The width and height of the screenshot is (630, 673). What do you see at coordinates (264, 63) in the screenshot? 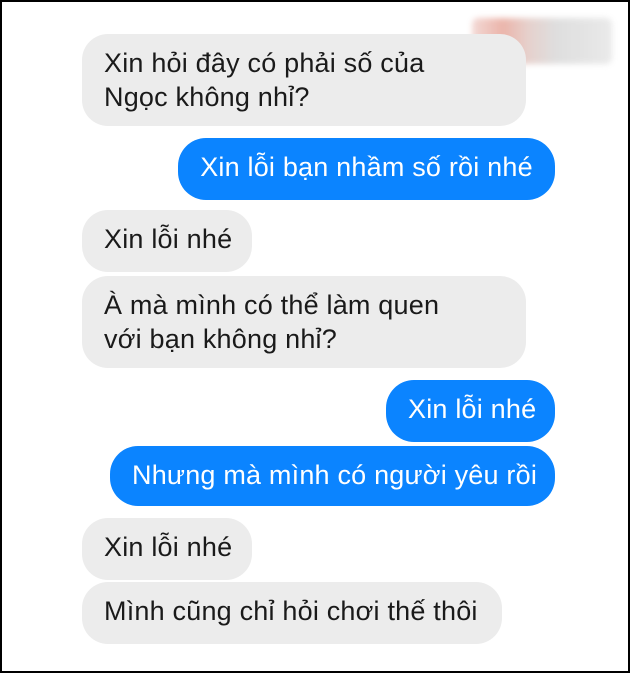
I see `message-text-line: Xin hỏi đây có phải số của` at bounding box center [264, 63].